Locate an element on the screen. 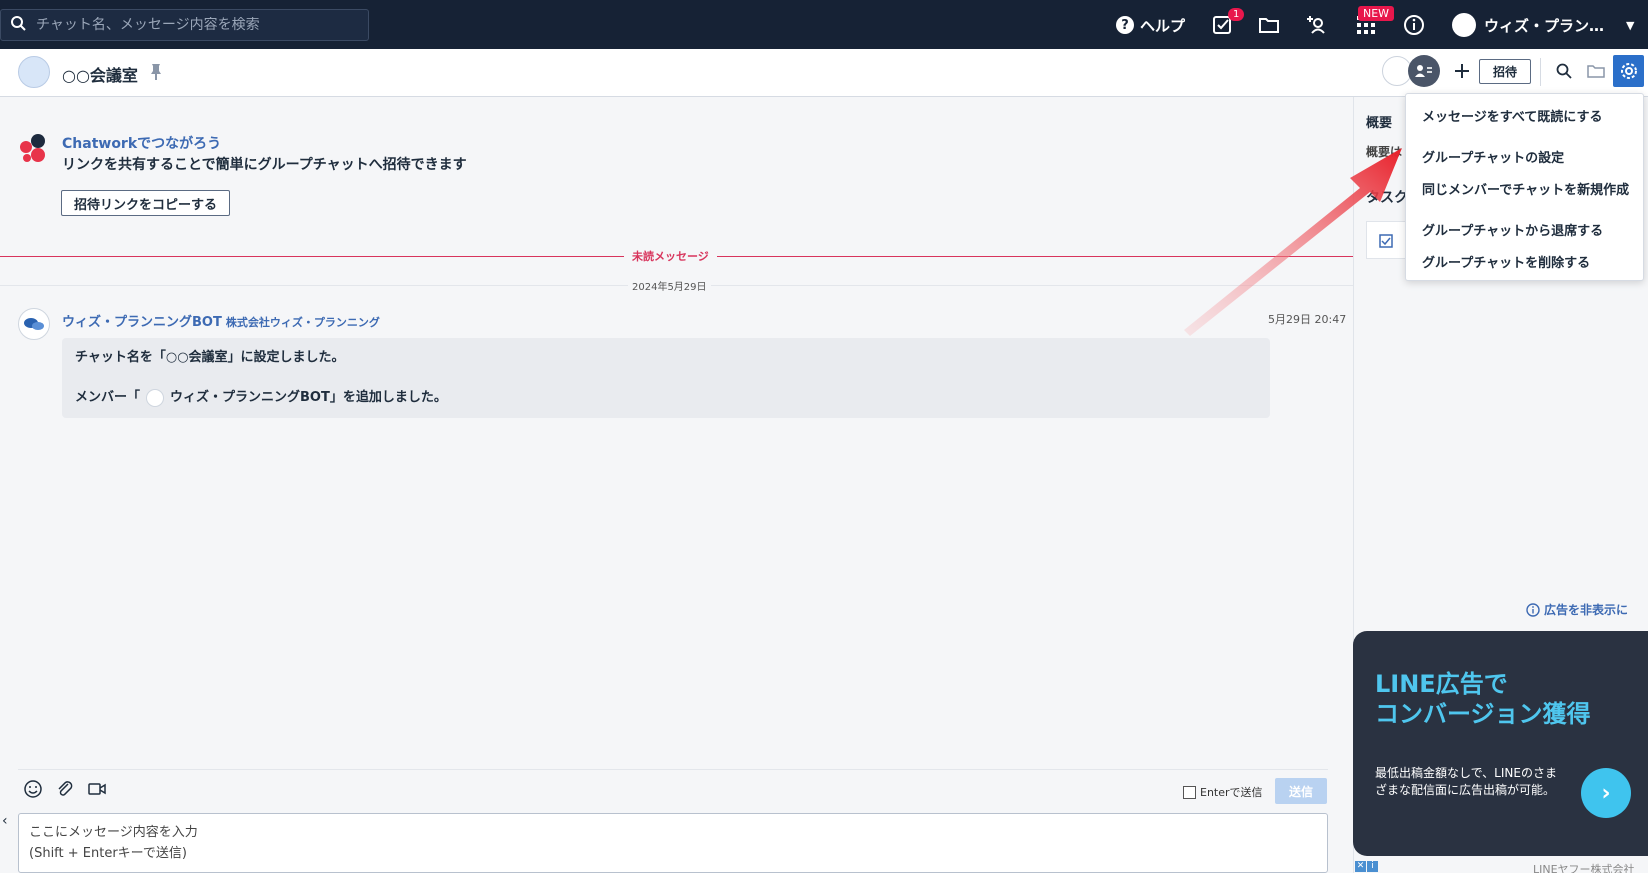 The width and height of the screenshot is (1648, 873). send-button: 送信 is located at coordinates (1301, 791).